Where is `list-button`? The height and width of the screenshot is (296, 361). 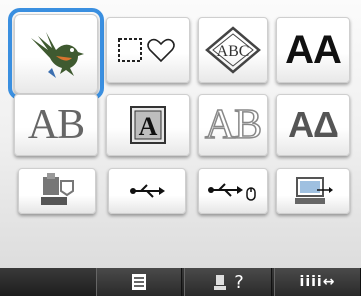
list-button is located at coordinates (139, 282).